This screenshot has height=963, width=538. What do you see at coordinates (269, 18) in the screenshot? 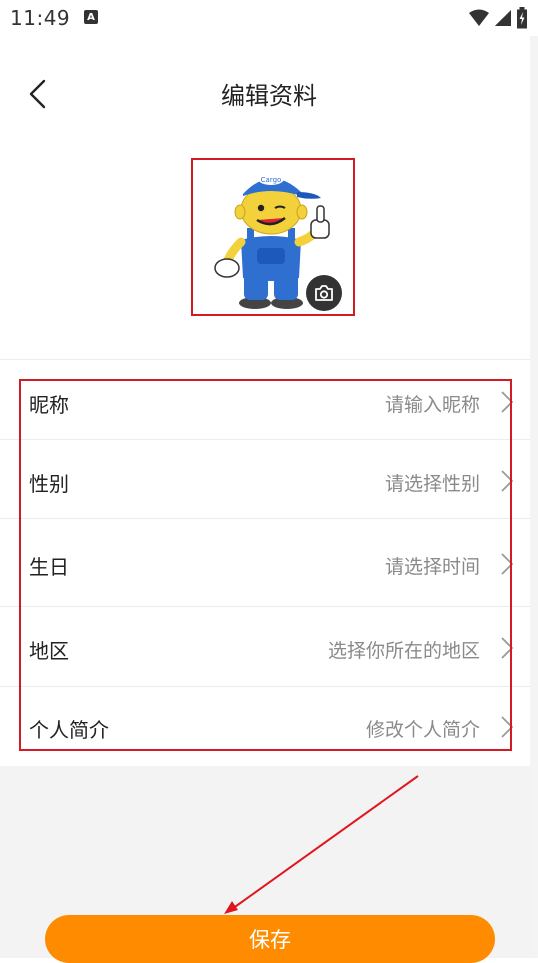
I see `status-bar: 11:49 A` at bounding box center [269, 18].